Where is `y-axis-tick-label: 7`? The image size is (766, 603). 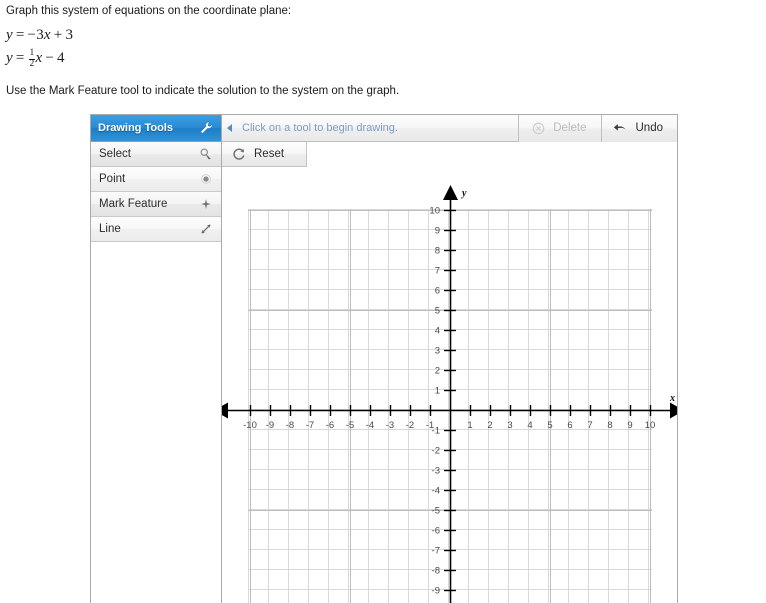 y-axis-tick-label: 7 is located at coordinates (437, 271).